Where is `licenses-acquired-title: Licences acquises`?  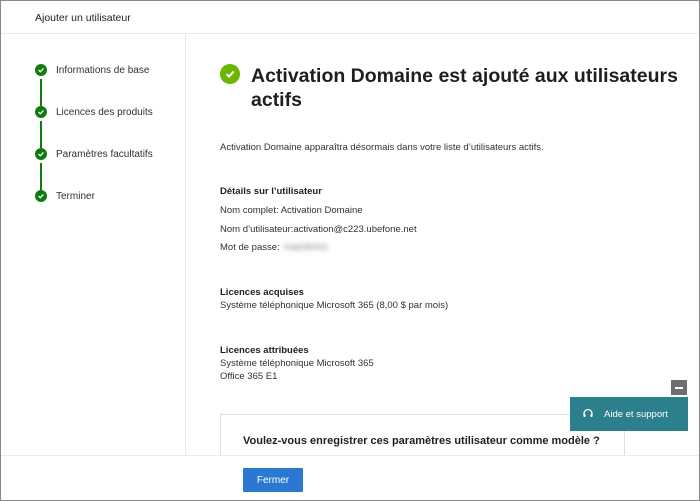 licenses-acquired-title: Licences acquises is located at coordinates (262, 292).